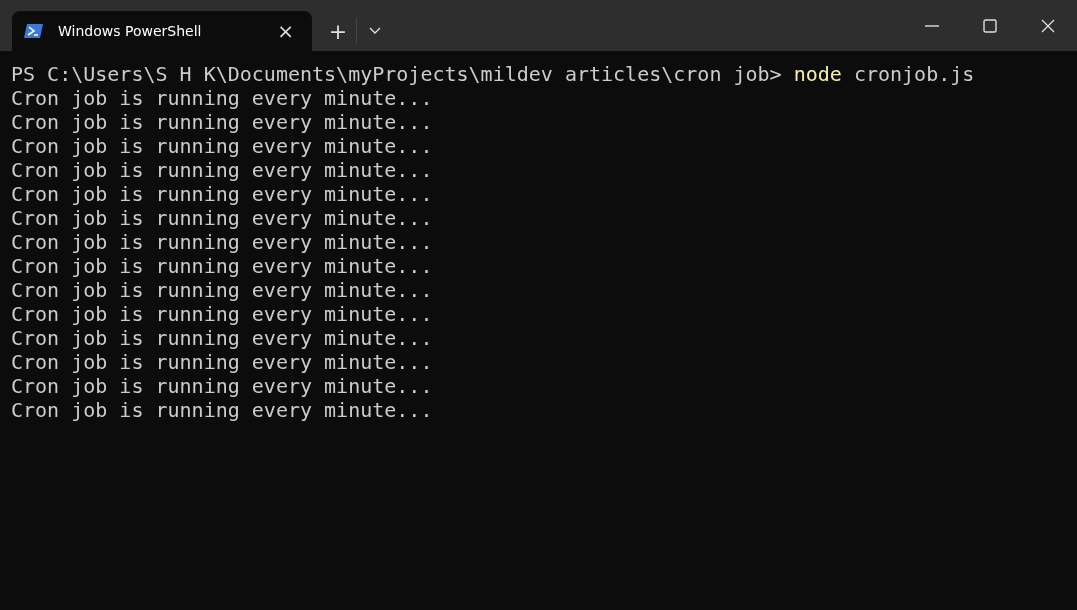 The height and width of the screenshot is (610, 1077). Describe the element at coordinates (130, 31) in the screenshot. I see `tab-title: Windows PowerShell` at that location.